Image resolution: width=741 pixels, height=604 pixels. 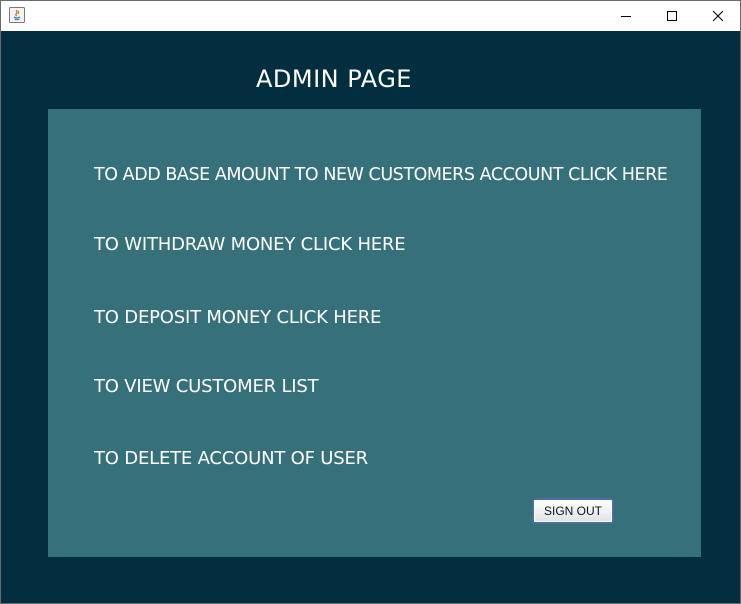 I want to click on sign-out-button: SIGN OUT, so click(x=573, y=511).